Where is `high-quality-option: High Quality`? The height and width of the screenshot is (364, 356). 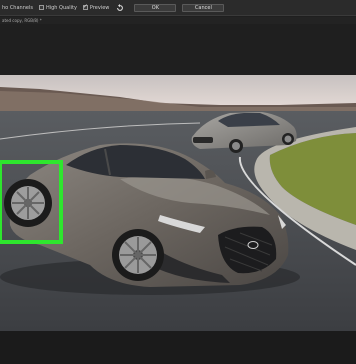 high-quality-option: High Quality is located at coordinates (57, 7).